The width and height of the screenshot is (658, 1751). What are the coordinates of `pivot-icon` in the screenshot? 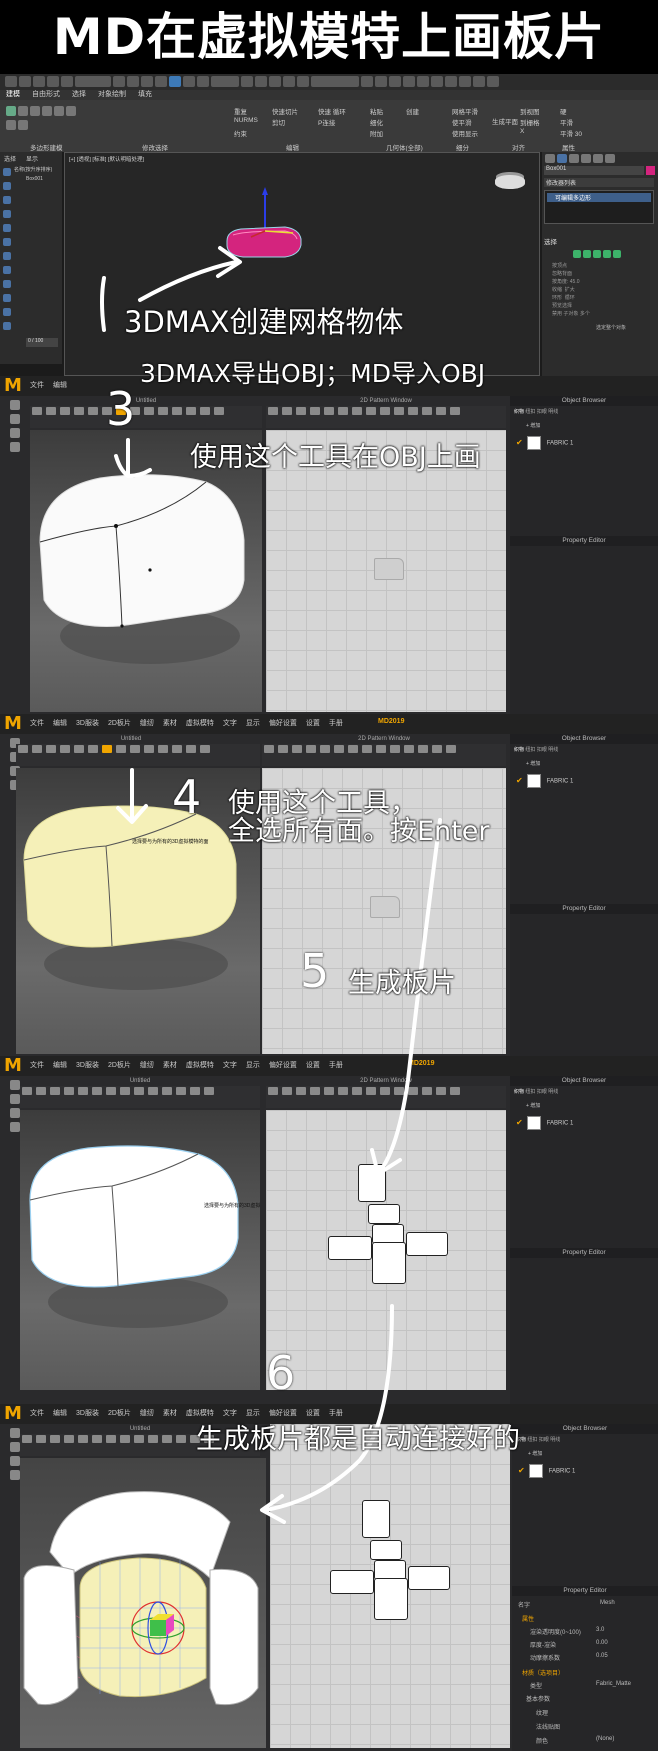 It's located at (247, 81).